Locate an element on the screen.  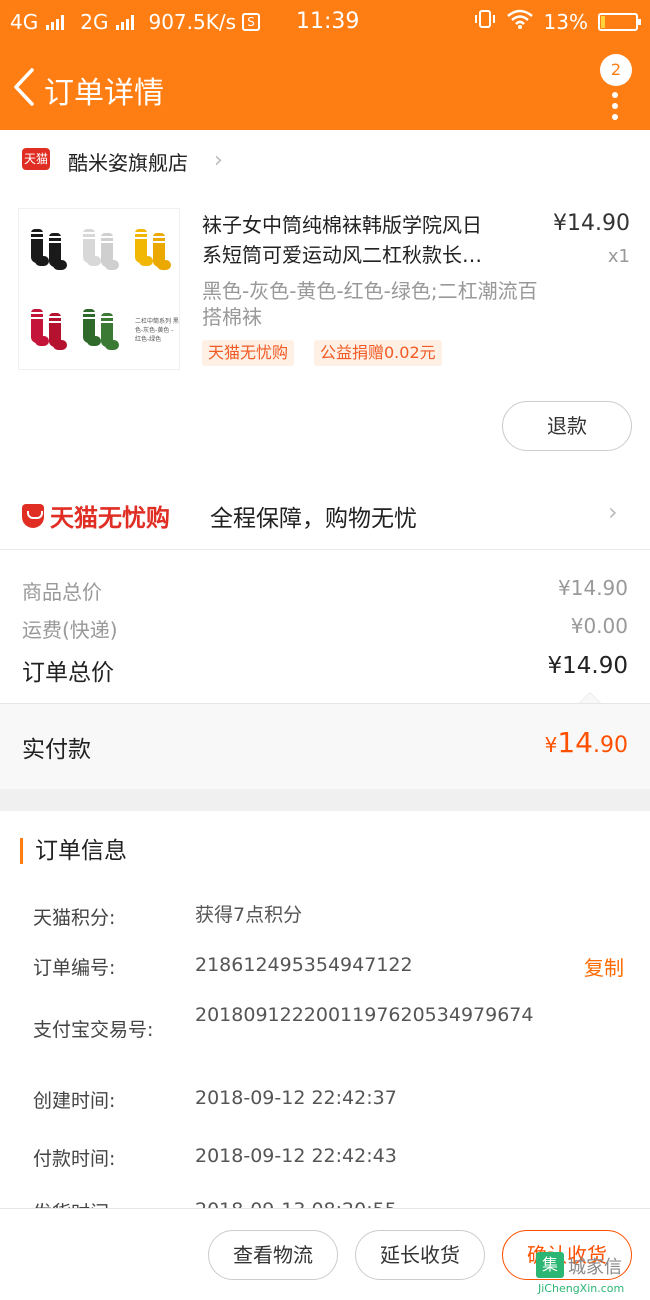
order-total-value: ¥14.90 is located at coordinates (587, 666).